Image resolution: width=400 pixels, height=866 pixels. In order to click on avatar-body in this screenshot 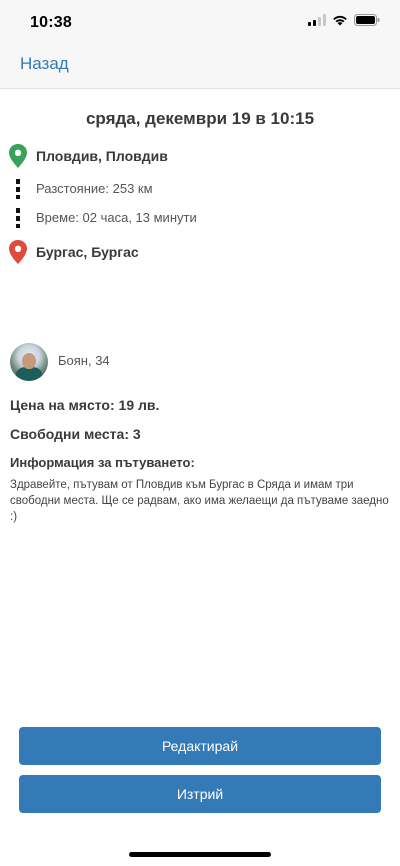, I will do `click(29, 374)`.